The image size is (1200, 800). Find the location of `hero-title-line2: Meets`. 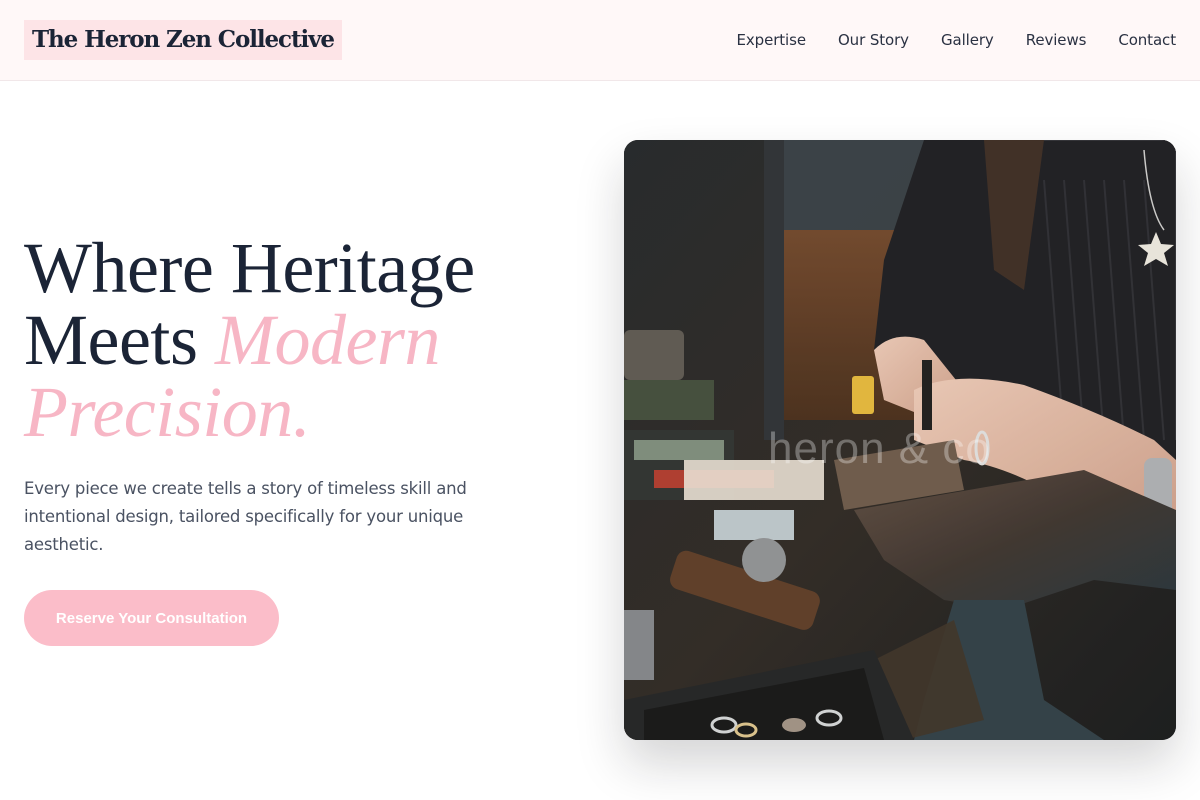

hero-title-line2: Meets is located at coordinates (119, 340).